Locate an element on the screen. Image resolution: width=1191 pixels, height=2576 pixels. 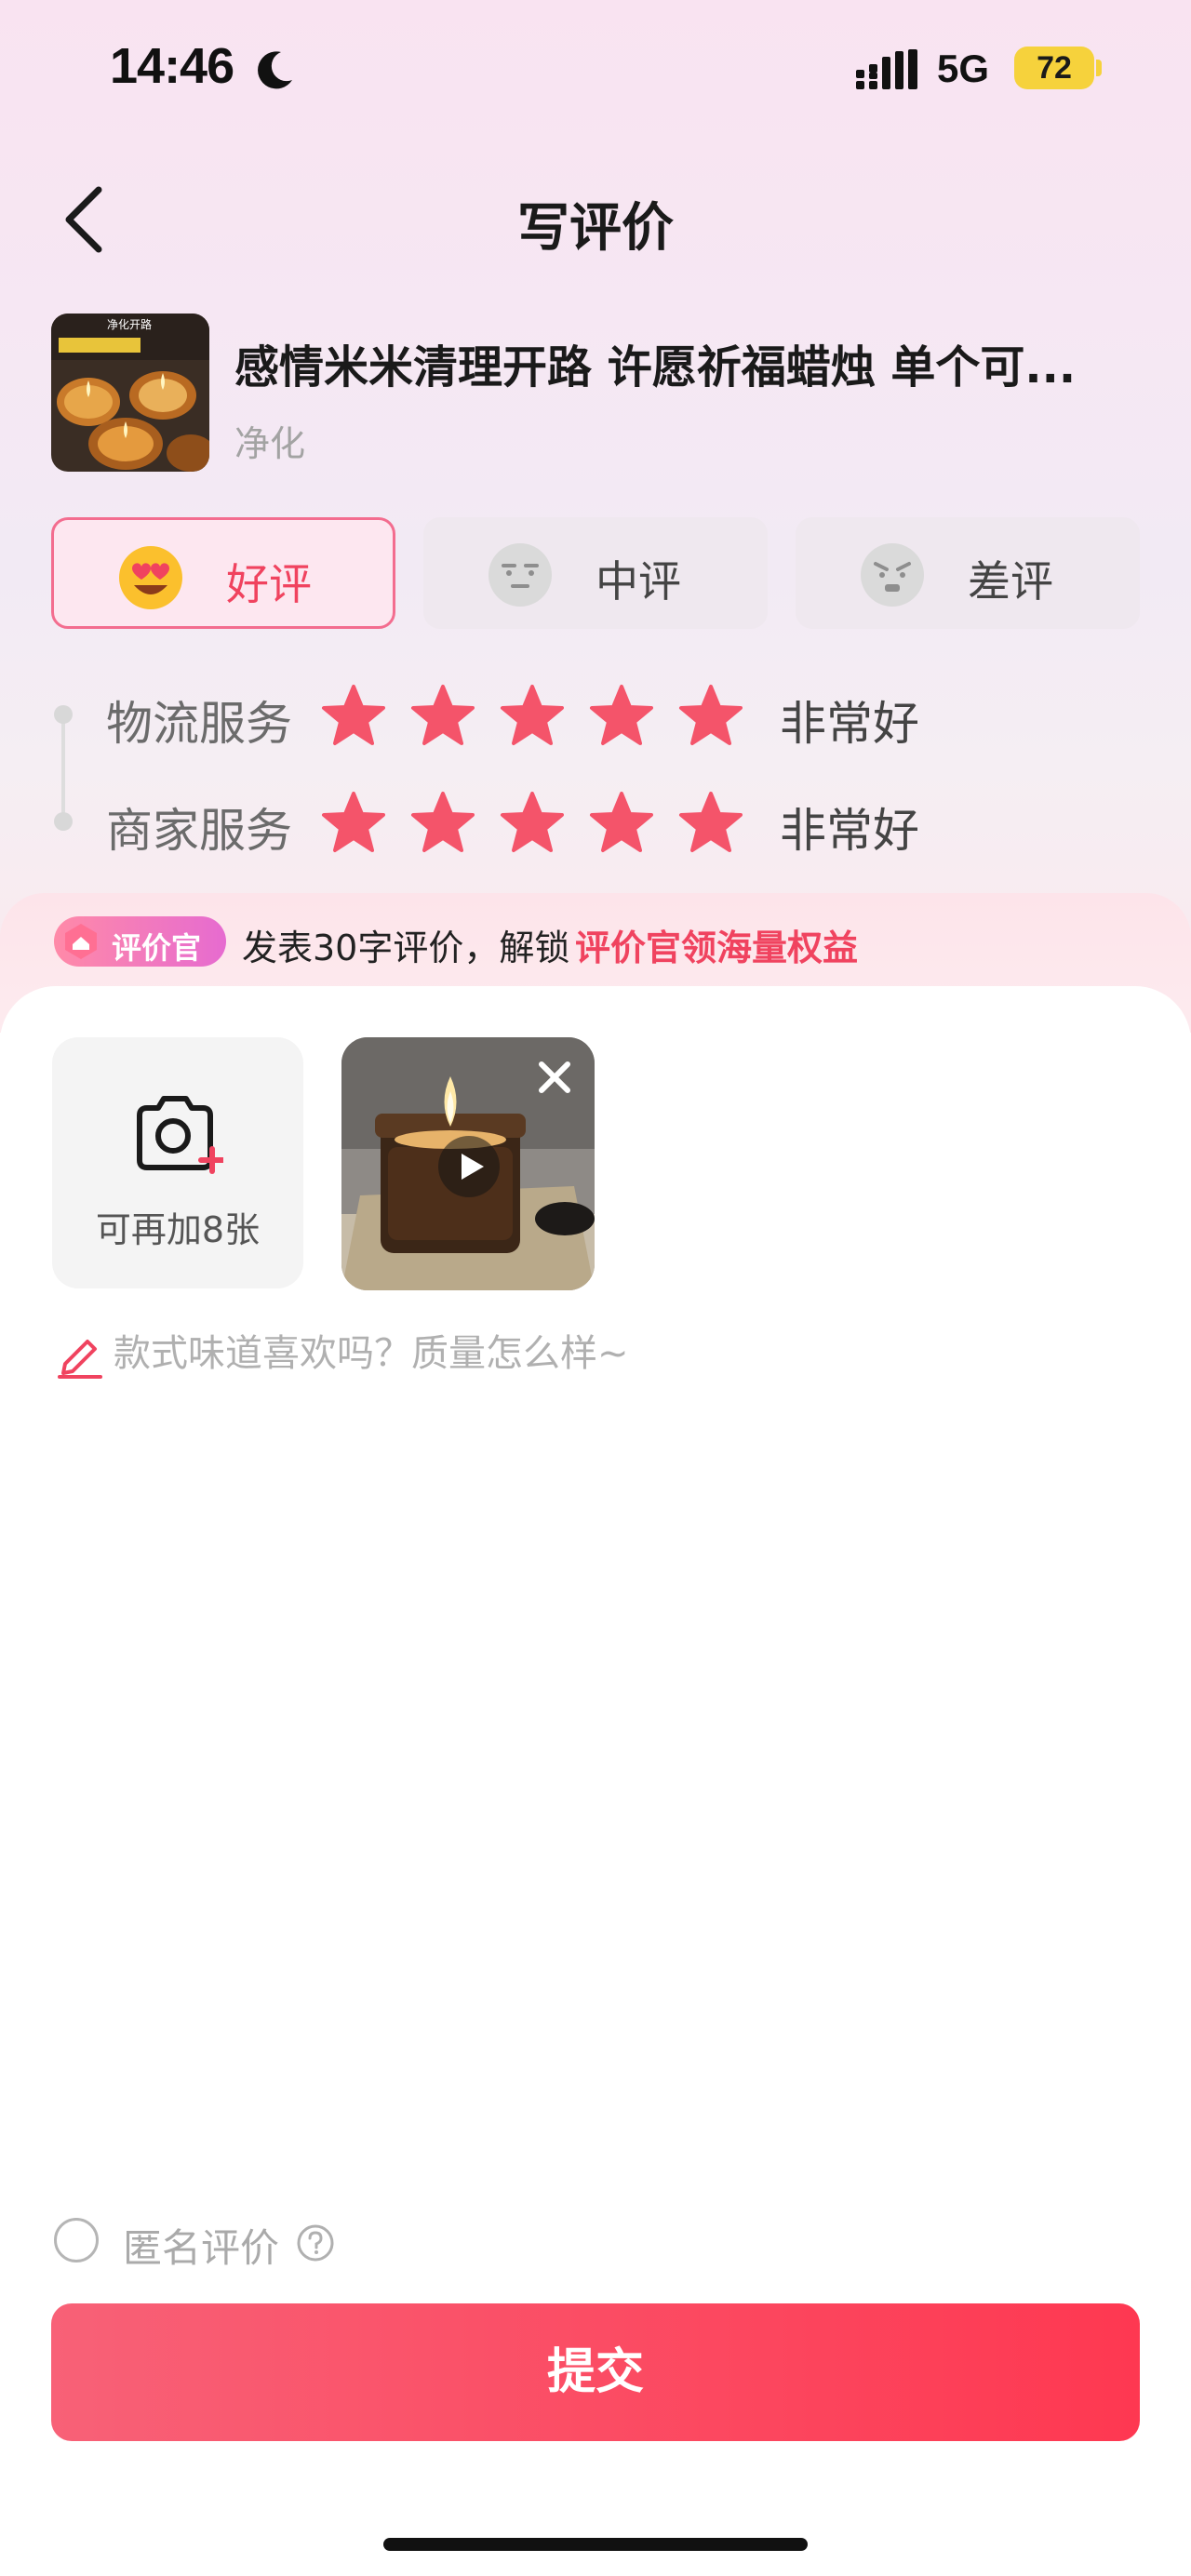
review-text-input is located at coordinates (625, 1353).